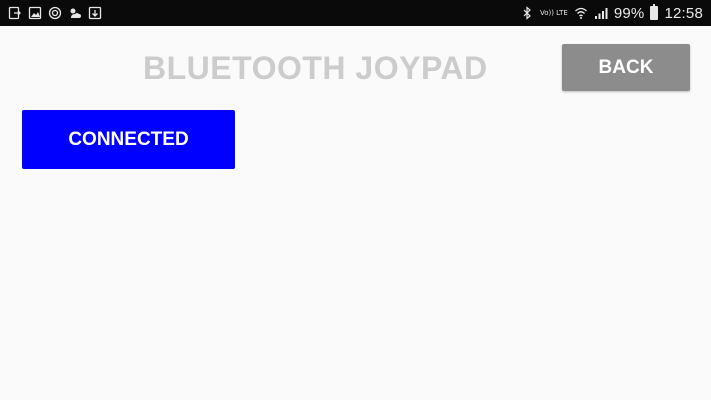 This screenshot has height=400, width=711. Describe the element at coordinates (683, 13) in the screenshot. I see `clock: 12:58` at that location.